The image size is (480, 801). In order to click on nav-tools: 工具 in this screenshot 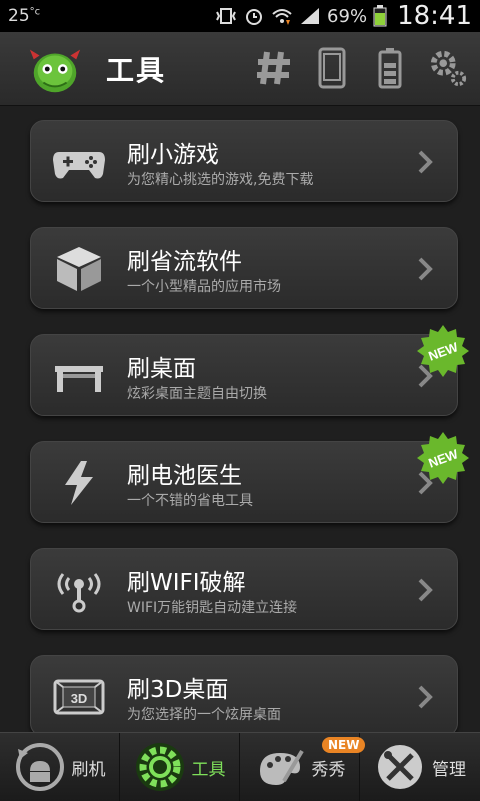, I will do `click(180, 767)`.